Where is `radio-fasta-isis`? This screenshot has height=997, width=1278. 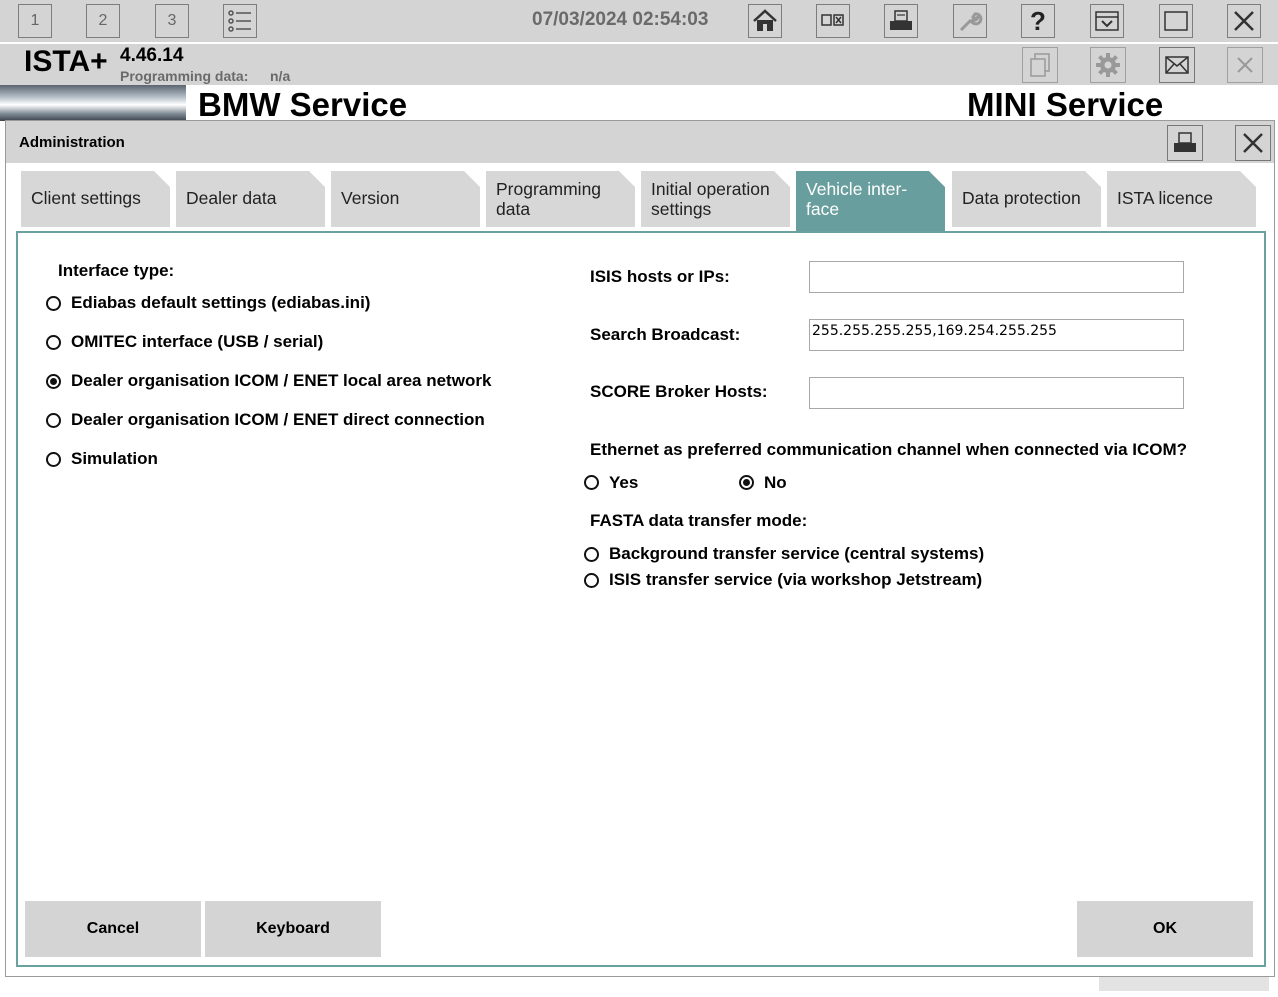
radio-fasta-isis is located at coordinates (591, 580).